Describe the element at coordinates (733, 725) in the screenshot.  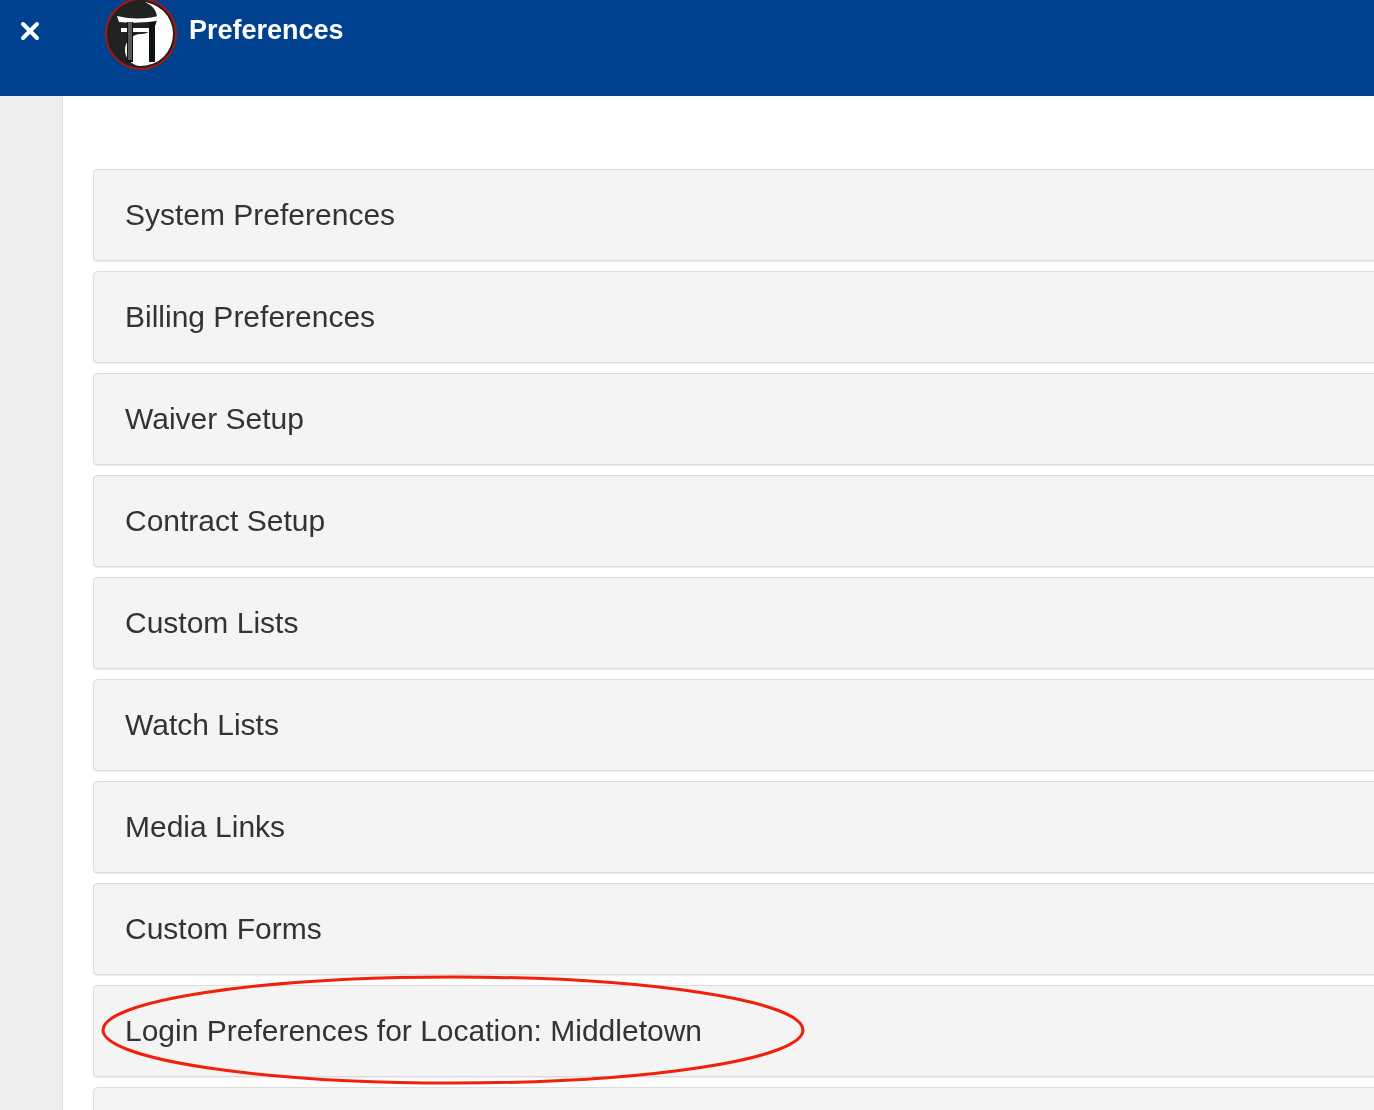
I see `accordion-panel: Watch Lists` at that location.